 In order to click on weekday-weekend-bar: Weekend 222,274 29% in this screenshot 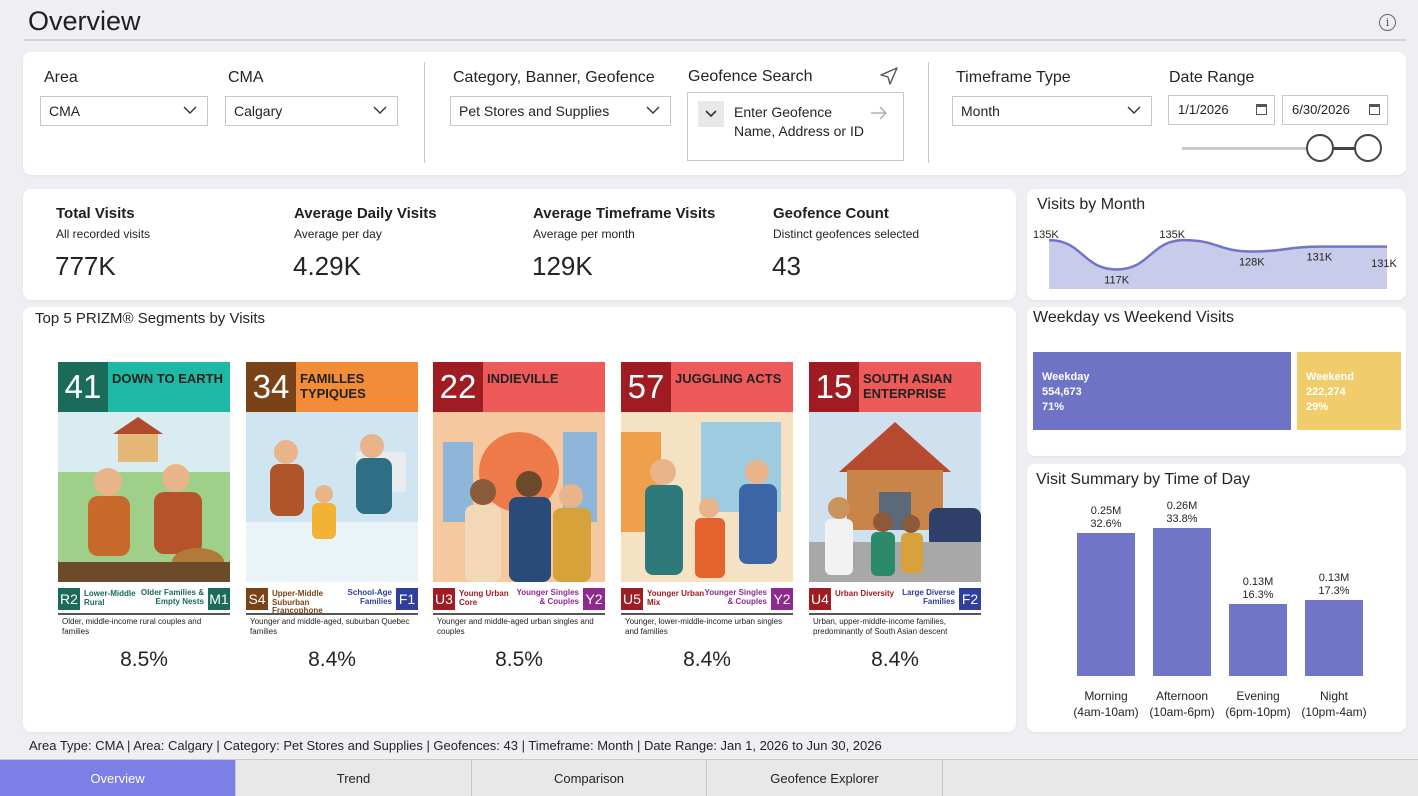, I will do `click(1349, 391)`.